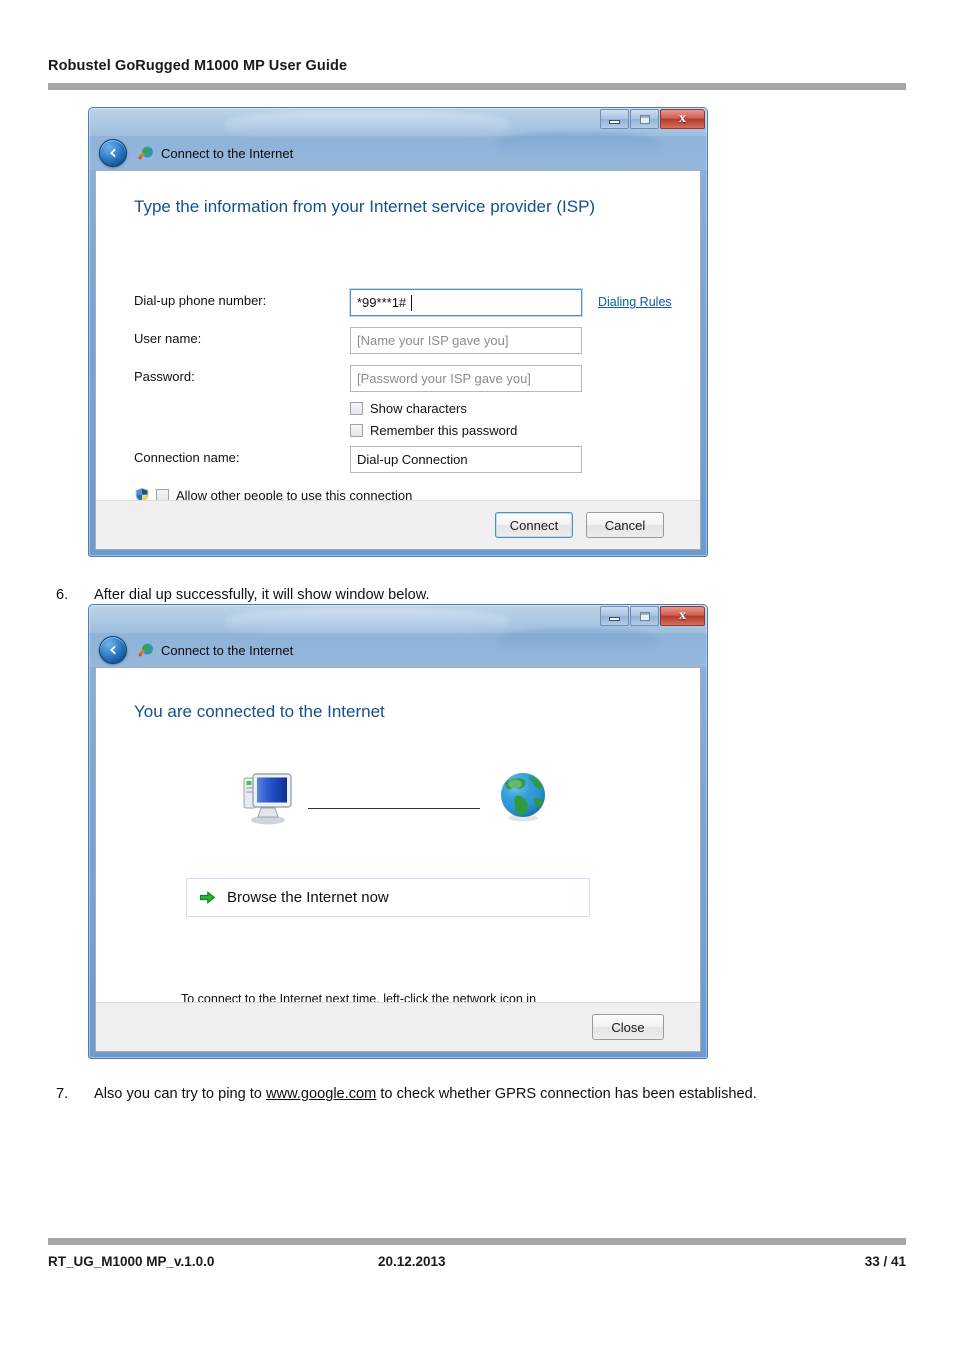 This screenshot has width=954, height=1350. I want to click on remember-password-label: Remember this password, so click(444, 430).